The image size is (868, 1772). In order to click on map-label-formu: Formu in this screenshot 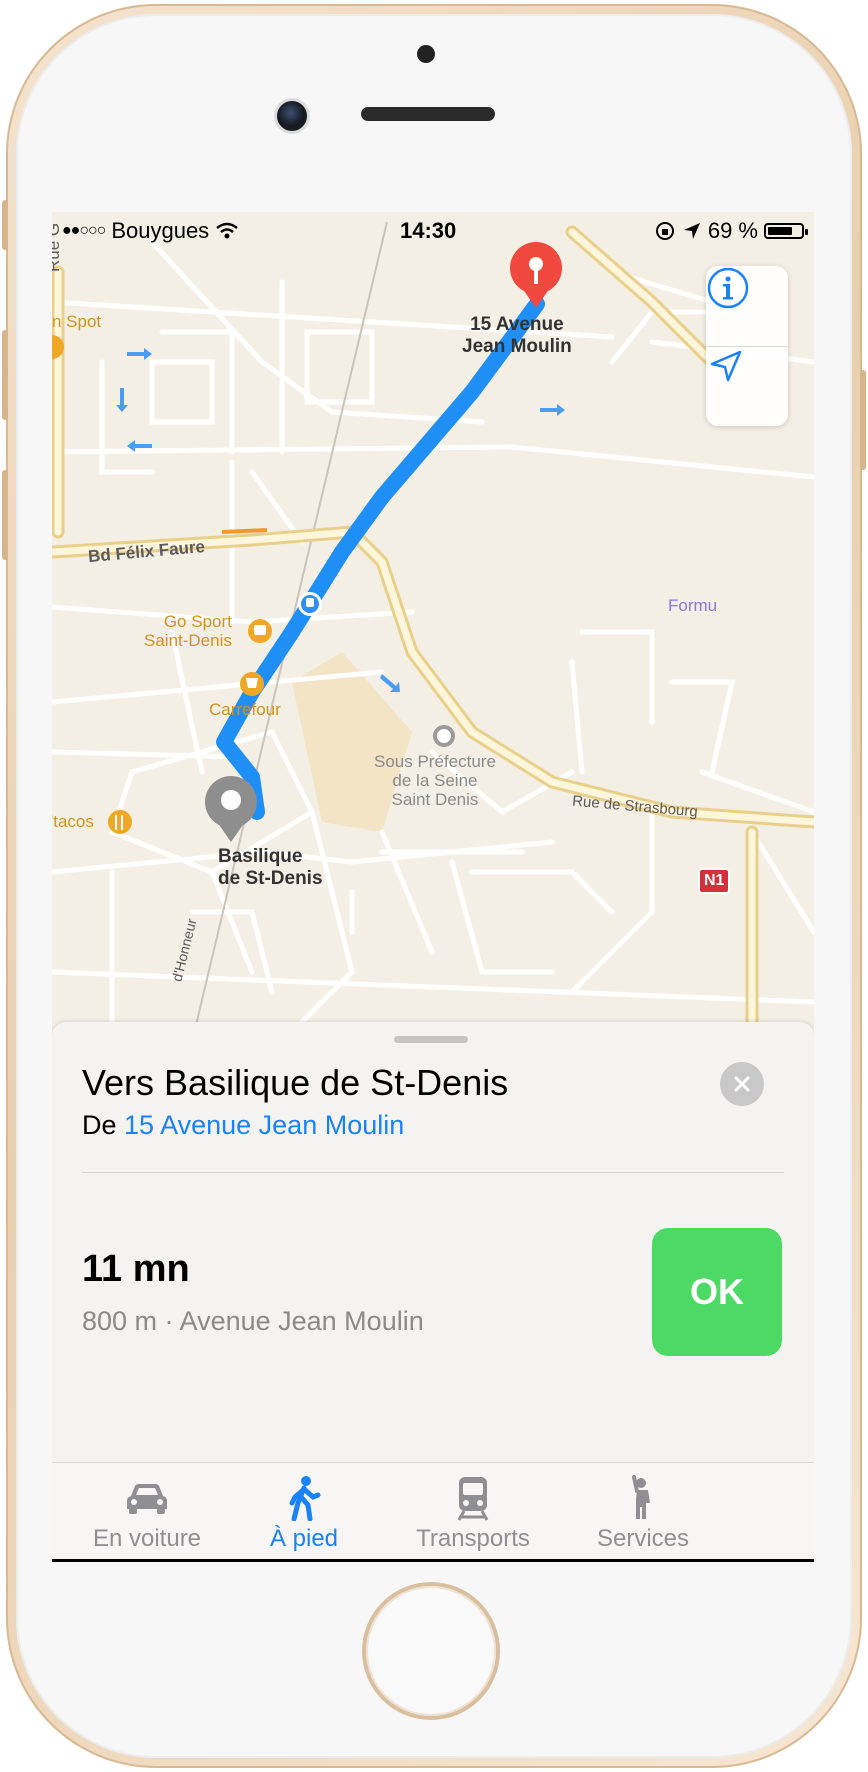, I will do `click(693, 605)`.